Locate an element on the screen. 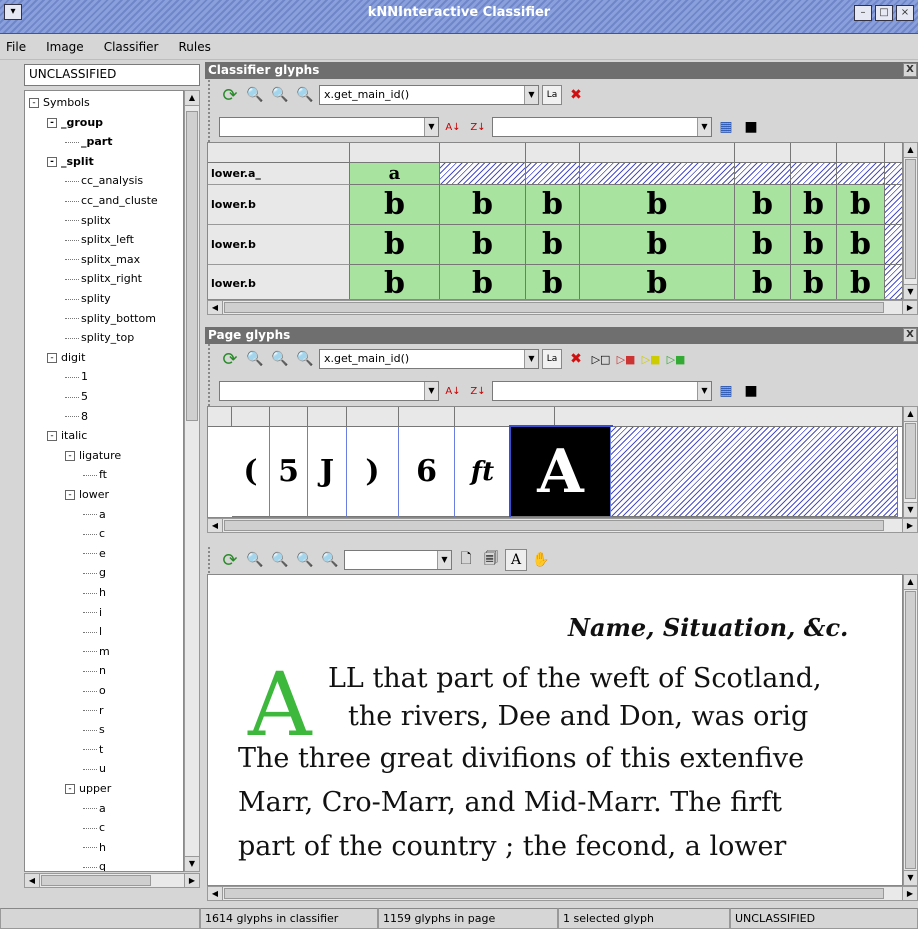 This screenshot has height=929, width=918. zoom-in-icon: 🔍 is located at coordinates (255, 560).